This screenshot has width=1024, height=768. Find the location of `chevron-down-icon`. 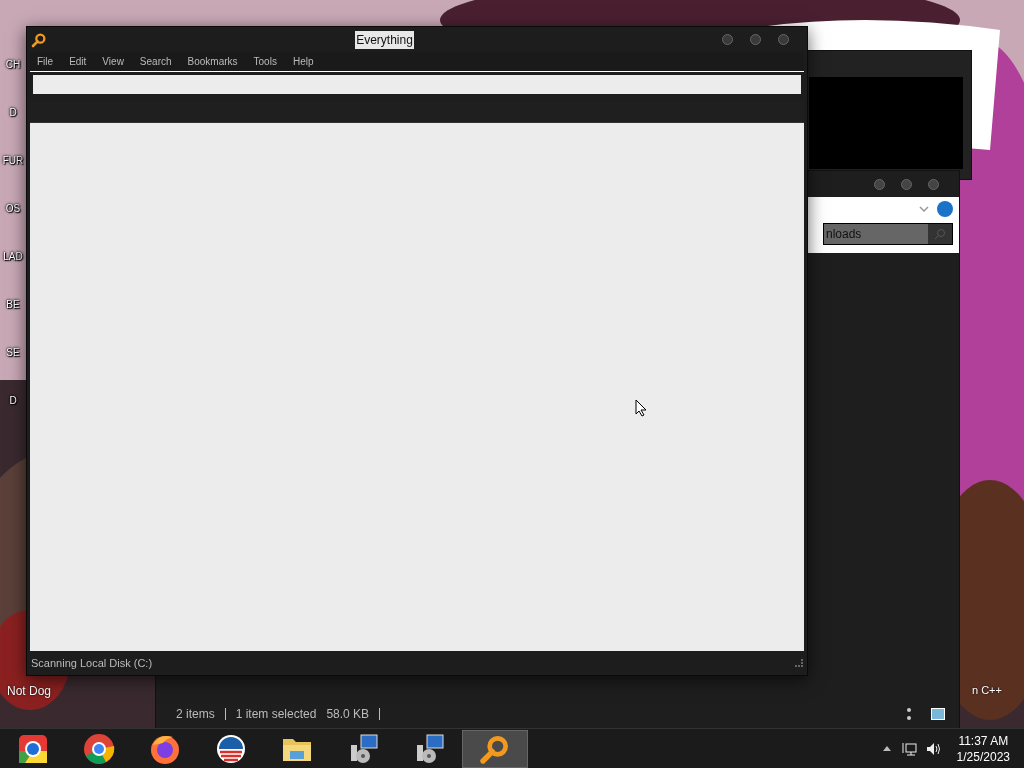

chevron-down-icon is located at coordinates (924, 209).